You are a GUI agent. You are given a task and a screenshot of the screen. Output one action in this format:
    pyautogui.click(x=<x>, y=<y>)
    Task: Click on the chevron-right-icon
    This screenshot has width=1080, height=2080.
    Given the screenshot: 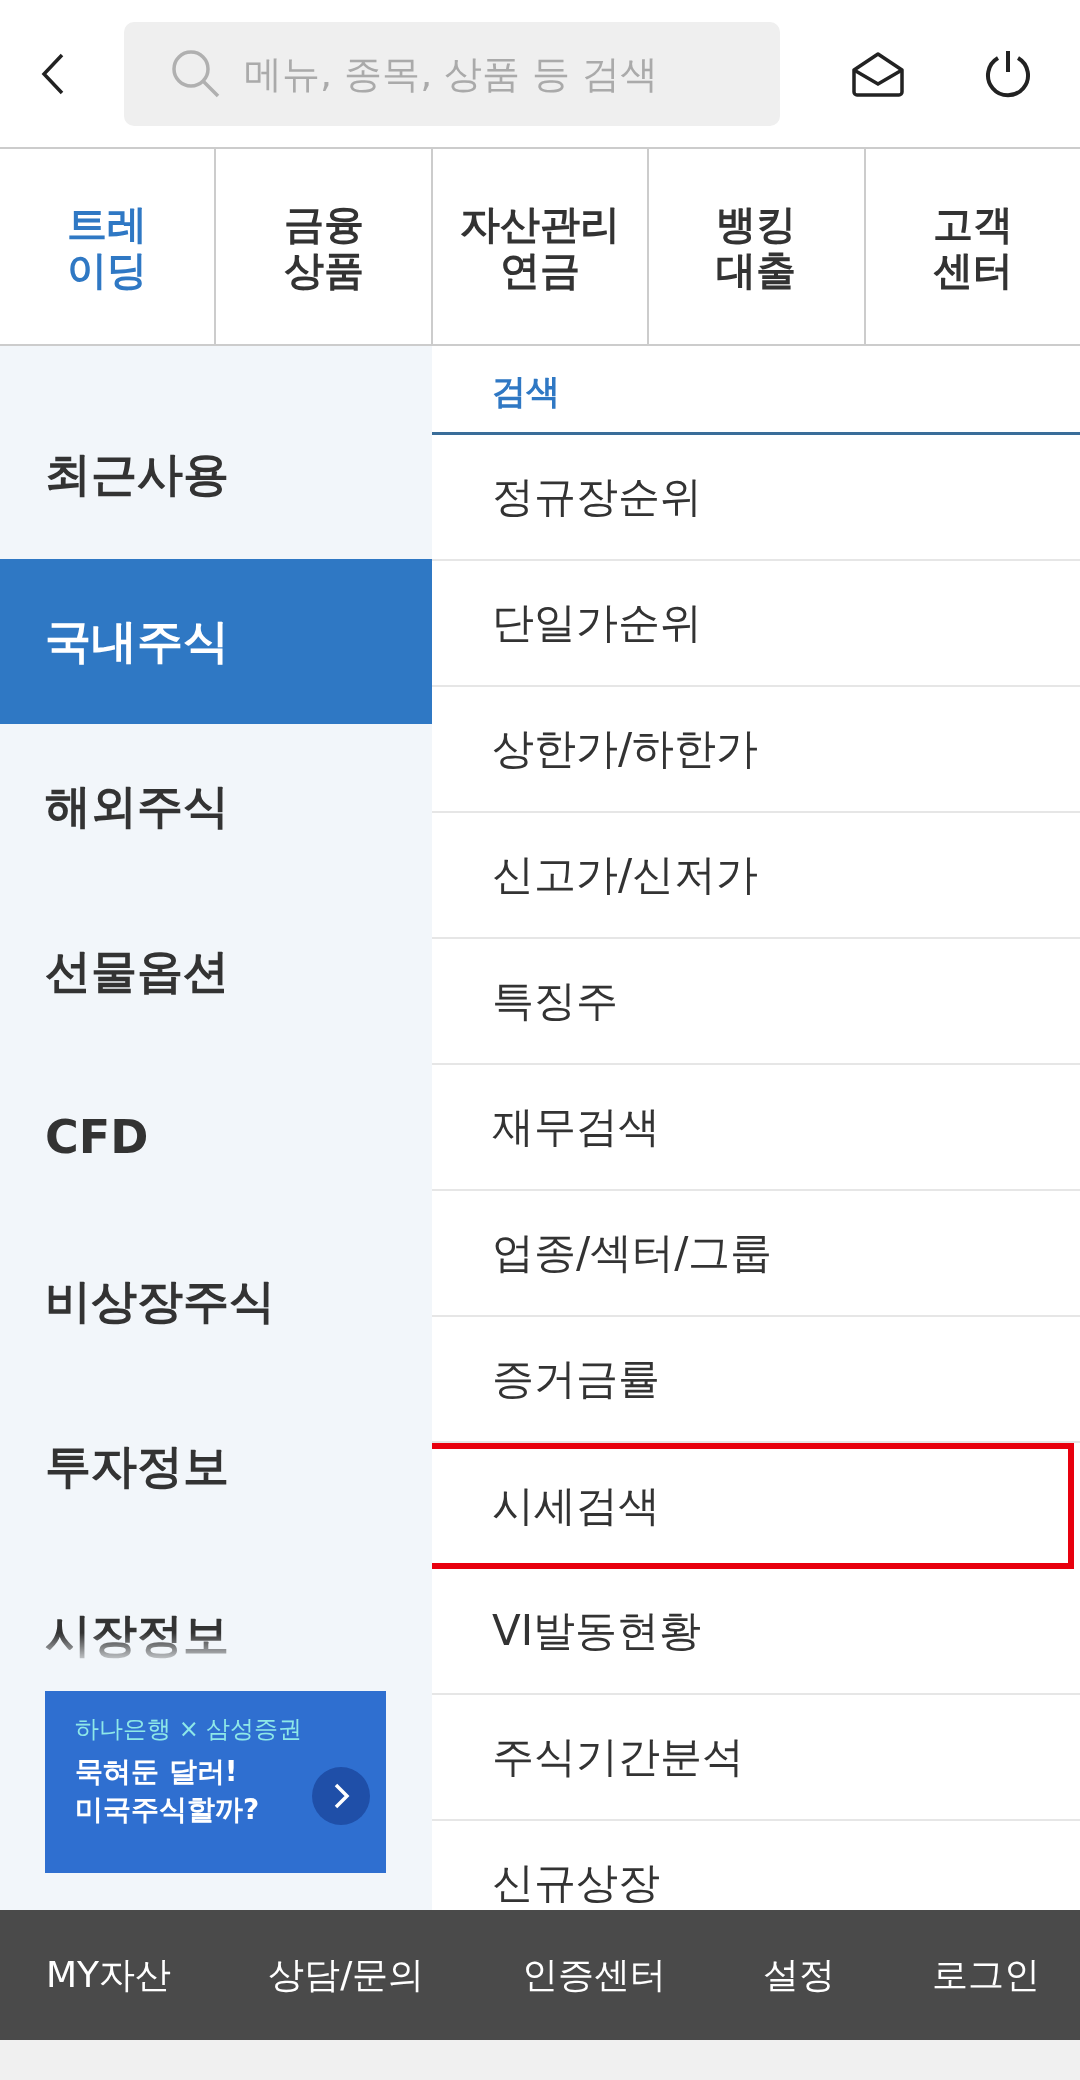 What is the action you would take?
    pyautogui.click(x=341, y=1796)
    